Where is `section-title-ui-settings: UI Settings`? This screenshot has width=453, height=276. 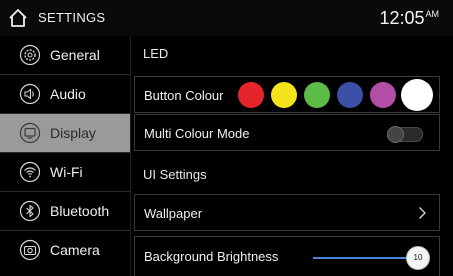 section-title-ui-settings: UI Settings is located at coordinates (175, 174).